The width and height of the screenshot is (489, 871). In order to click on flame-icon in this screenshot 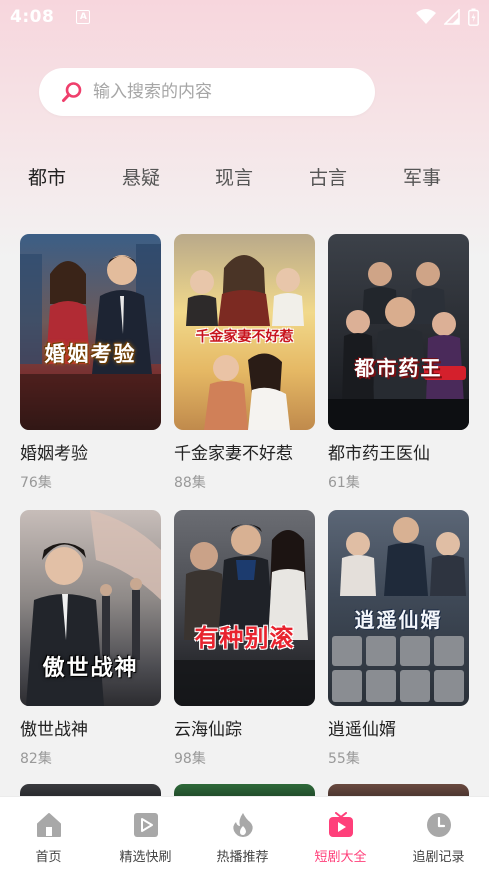, I will do `click(242, 825)`.